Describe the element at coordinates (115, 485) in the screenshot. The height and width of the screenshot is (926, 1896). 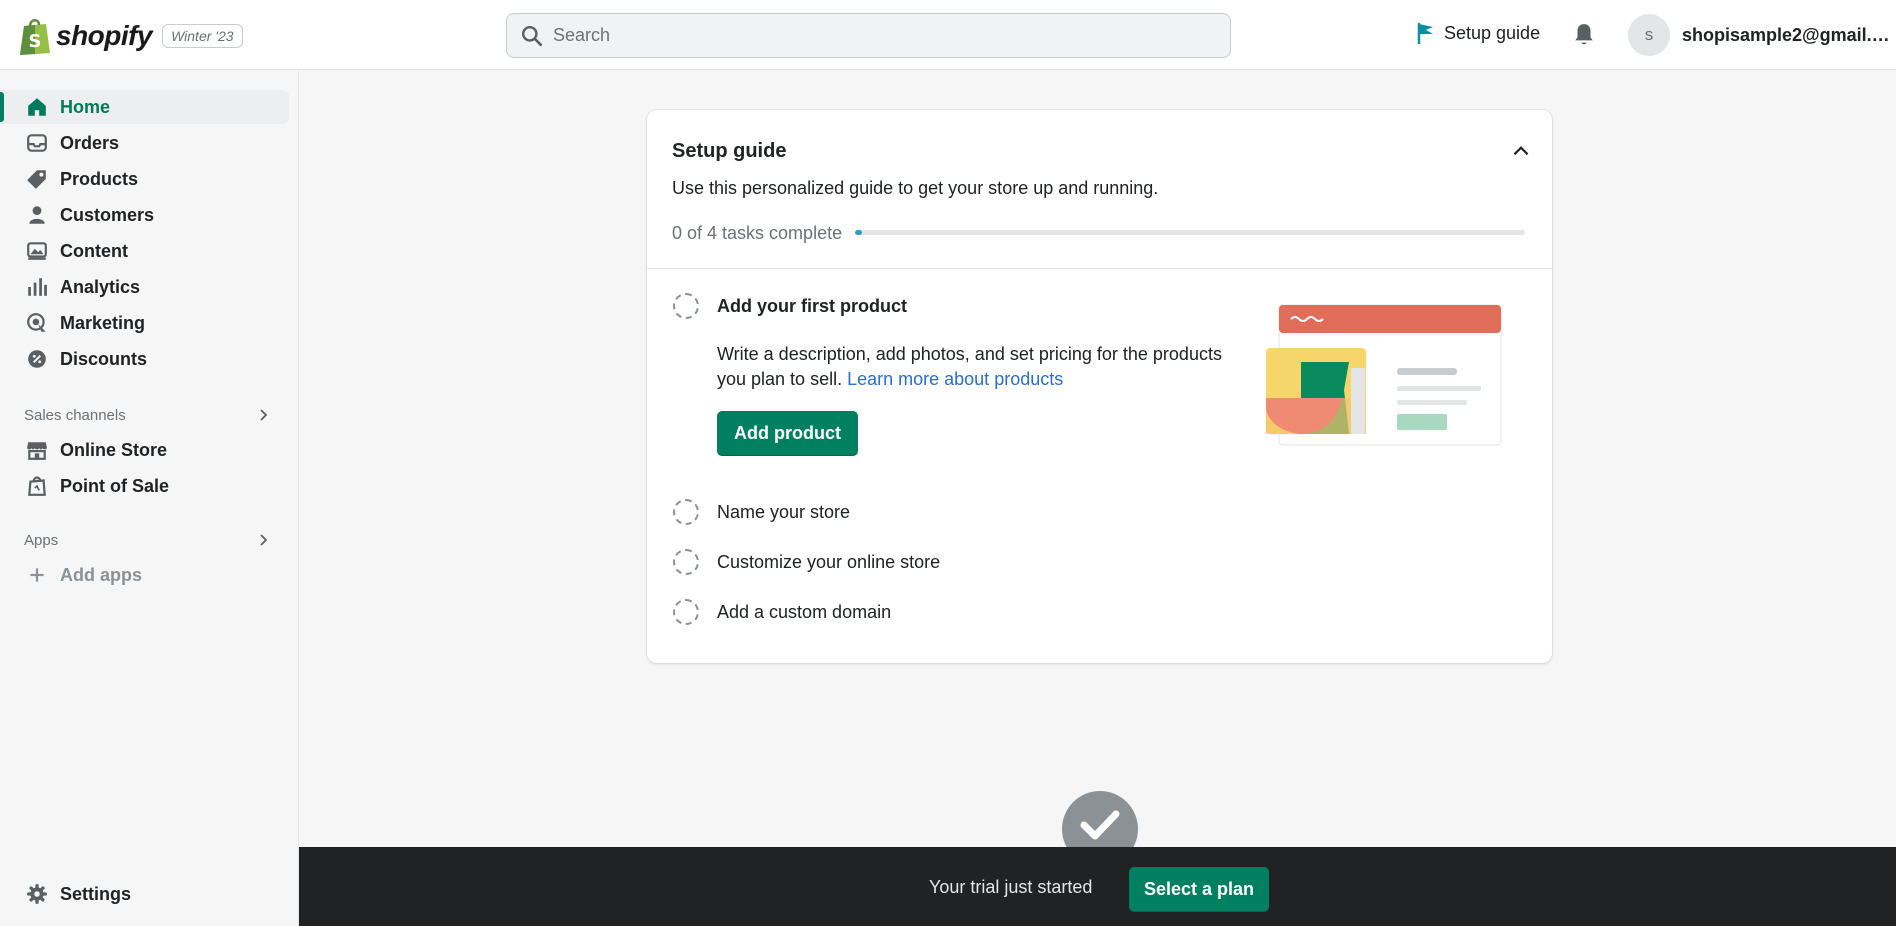
I see `sidebar-item-label: Point of Sale` at that location.